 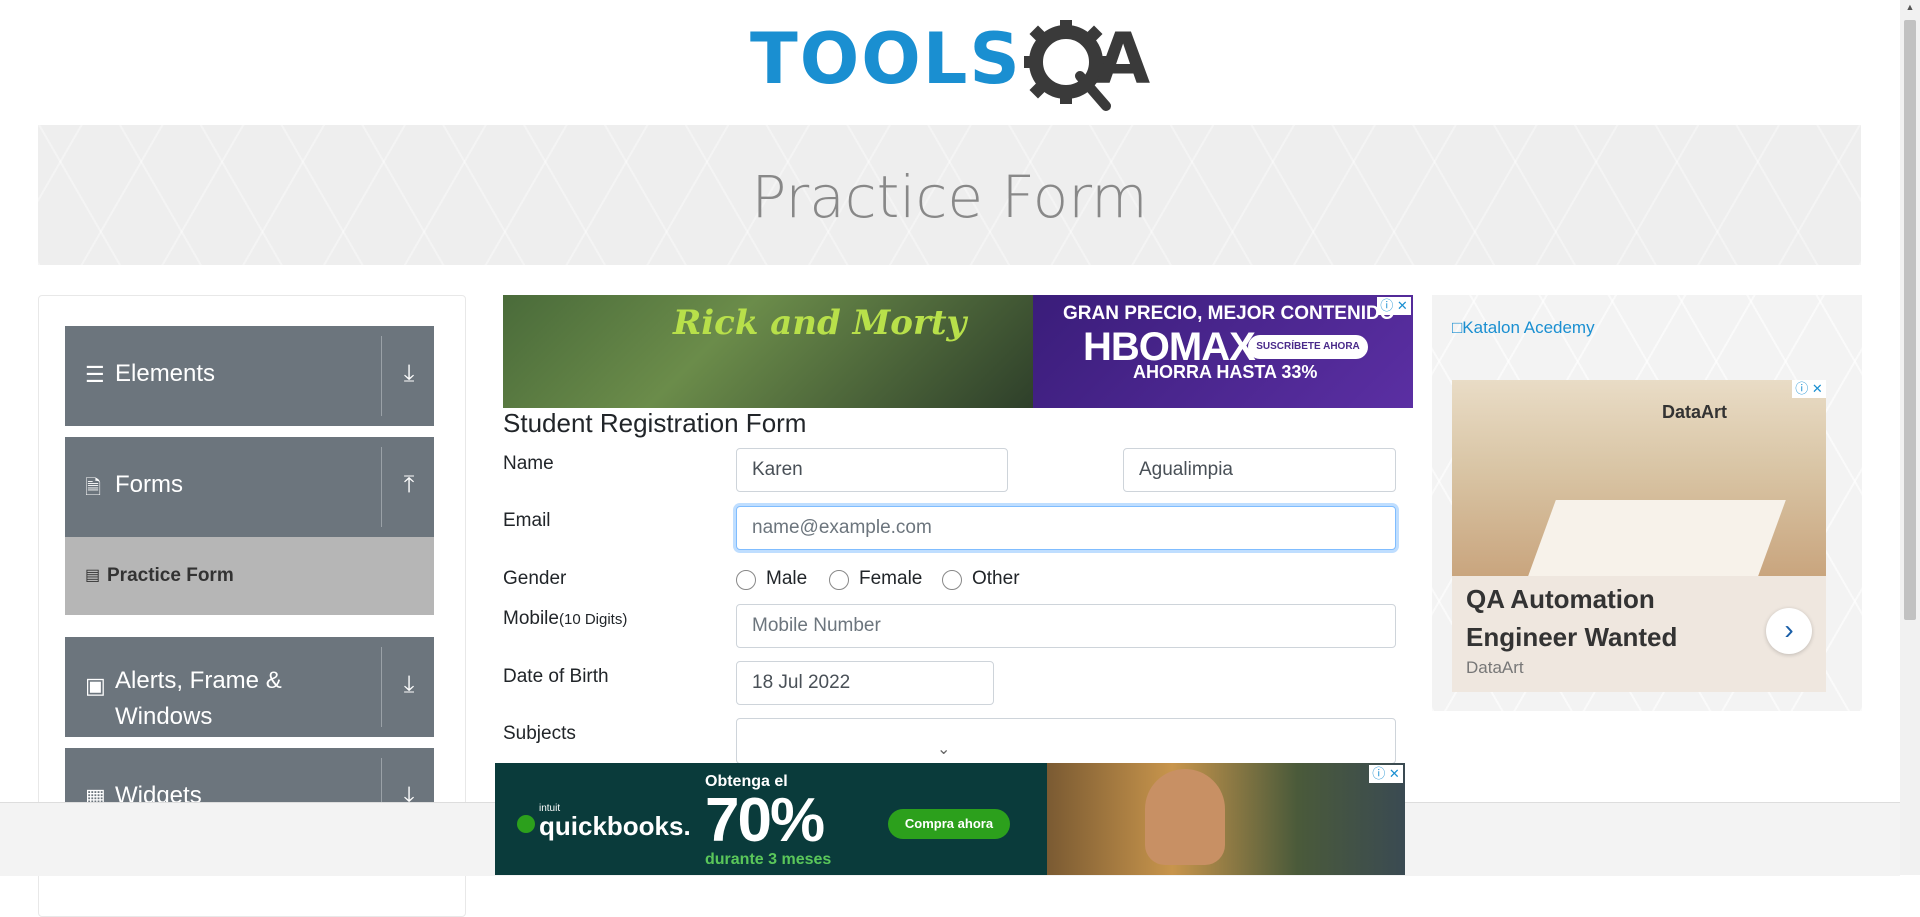 I want to click on dob-label: Date of Birth, so click(x=556, y=676).